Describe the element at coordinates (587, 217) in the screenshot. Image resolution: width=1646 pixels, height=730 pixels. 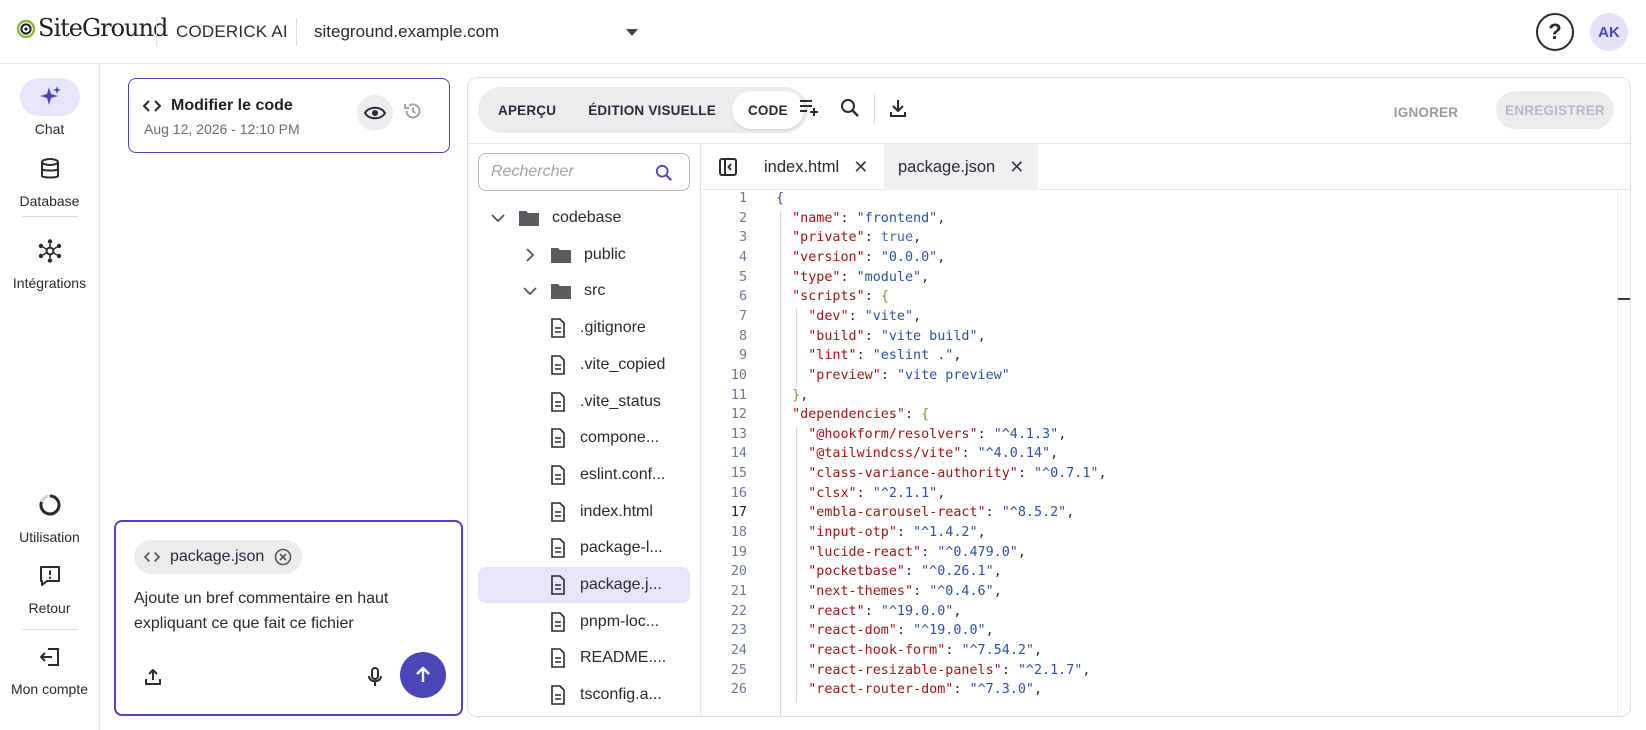
I see `tree-item-label: codebase` at that location.